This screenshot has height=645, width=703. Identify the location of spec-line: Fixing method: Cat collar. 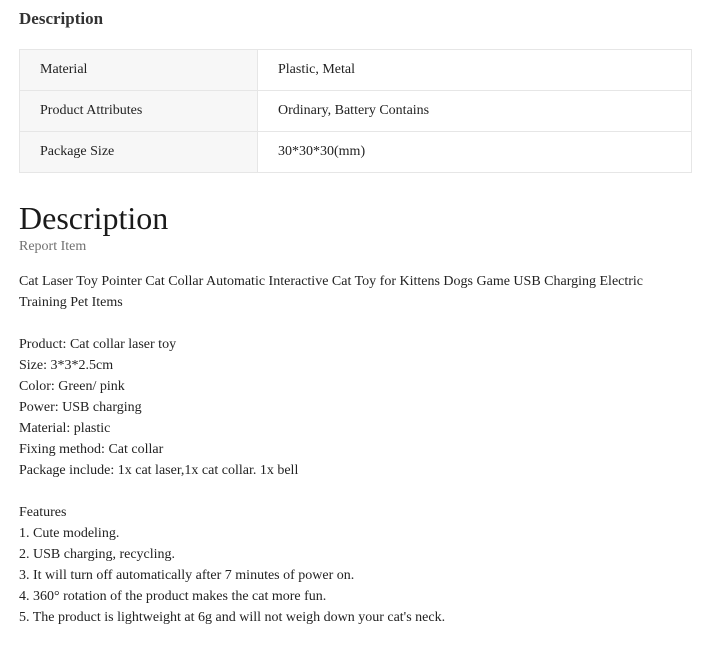
(91, 449).